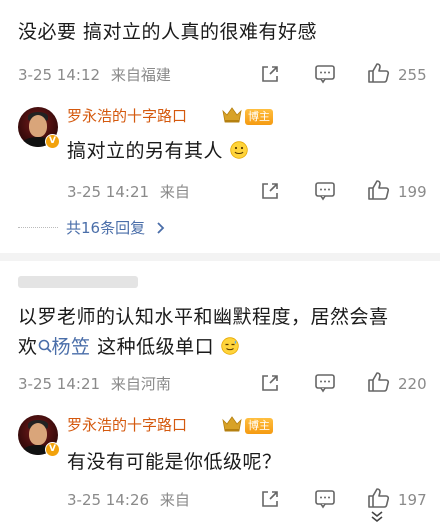  Describe the element at coordinates (59, 75) in the screenshot. I see `comment-time: 3-25 14:12` at that location.